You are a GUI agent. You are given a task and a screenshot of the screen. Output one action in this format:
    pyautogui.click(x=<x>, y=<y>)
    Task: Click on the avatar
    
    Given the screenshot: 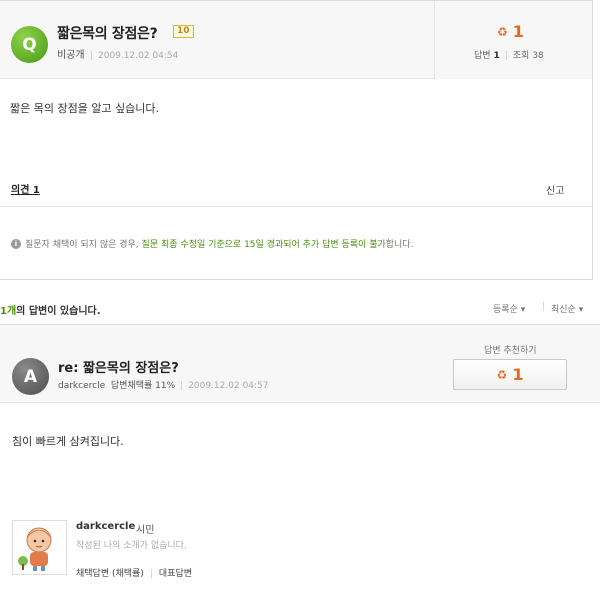 What is the action you would take?
    pyautogui.click(x=39, y=547)
    